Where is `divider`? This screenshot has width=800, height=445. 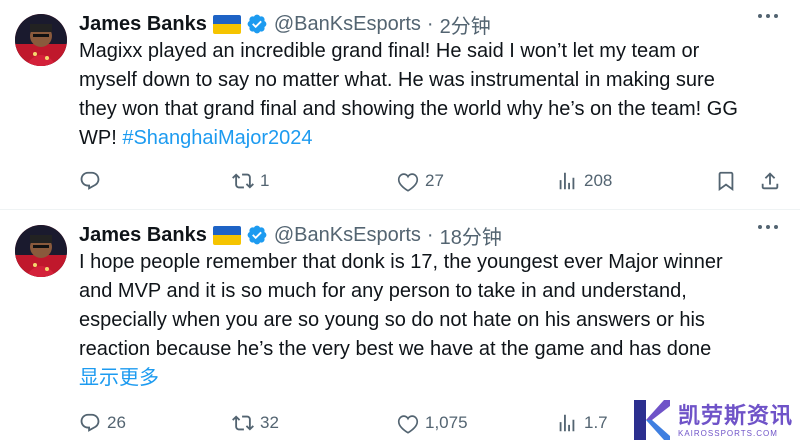
divider is located at coordinates (400, 209).